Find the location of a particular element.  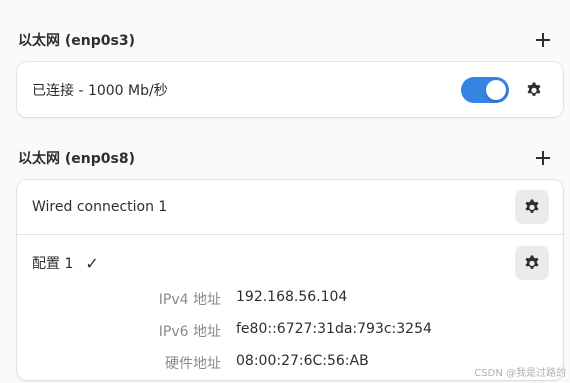

section-header-enp0s3: 以太网 (enp0s3) is located at coordinates (286, 40).